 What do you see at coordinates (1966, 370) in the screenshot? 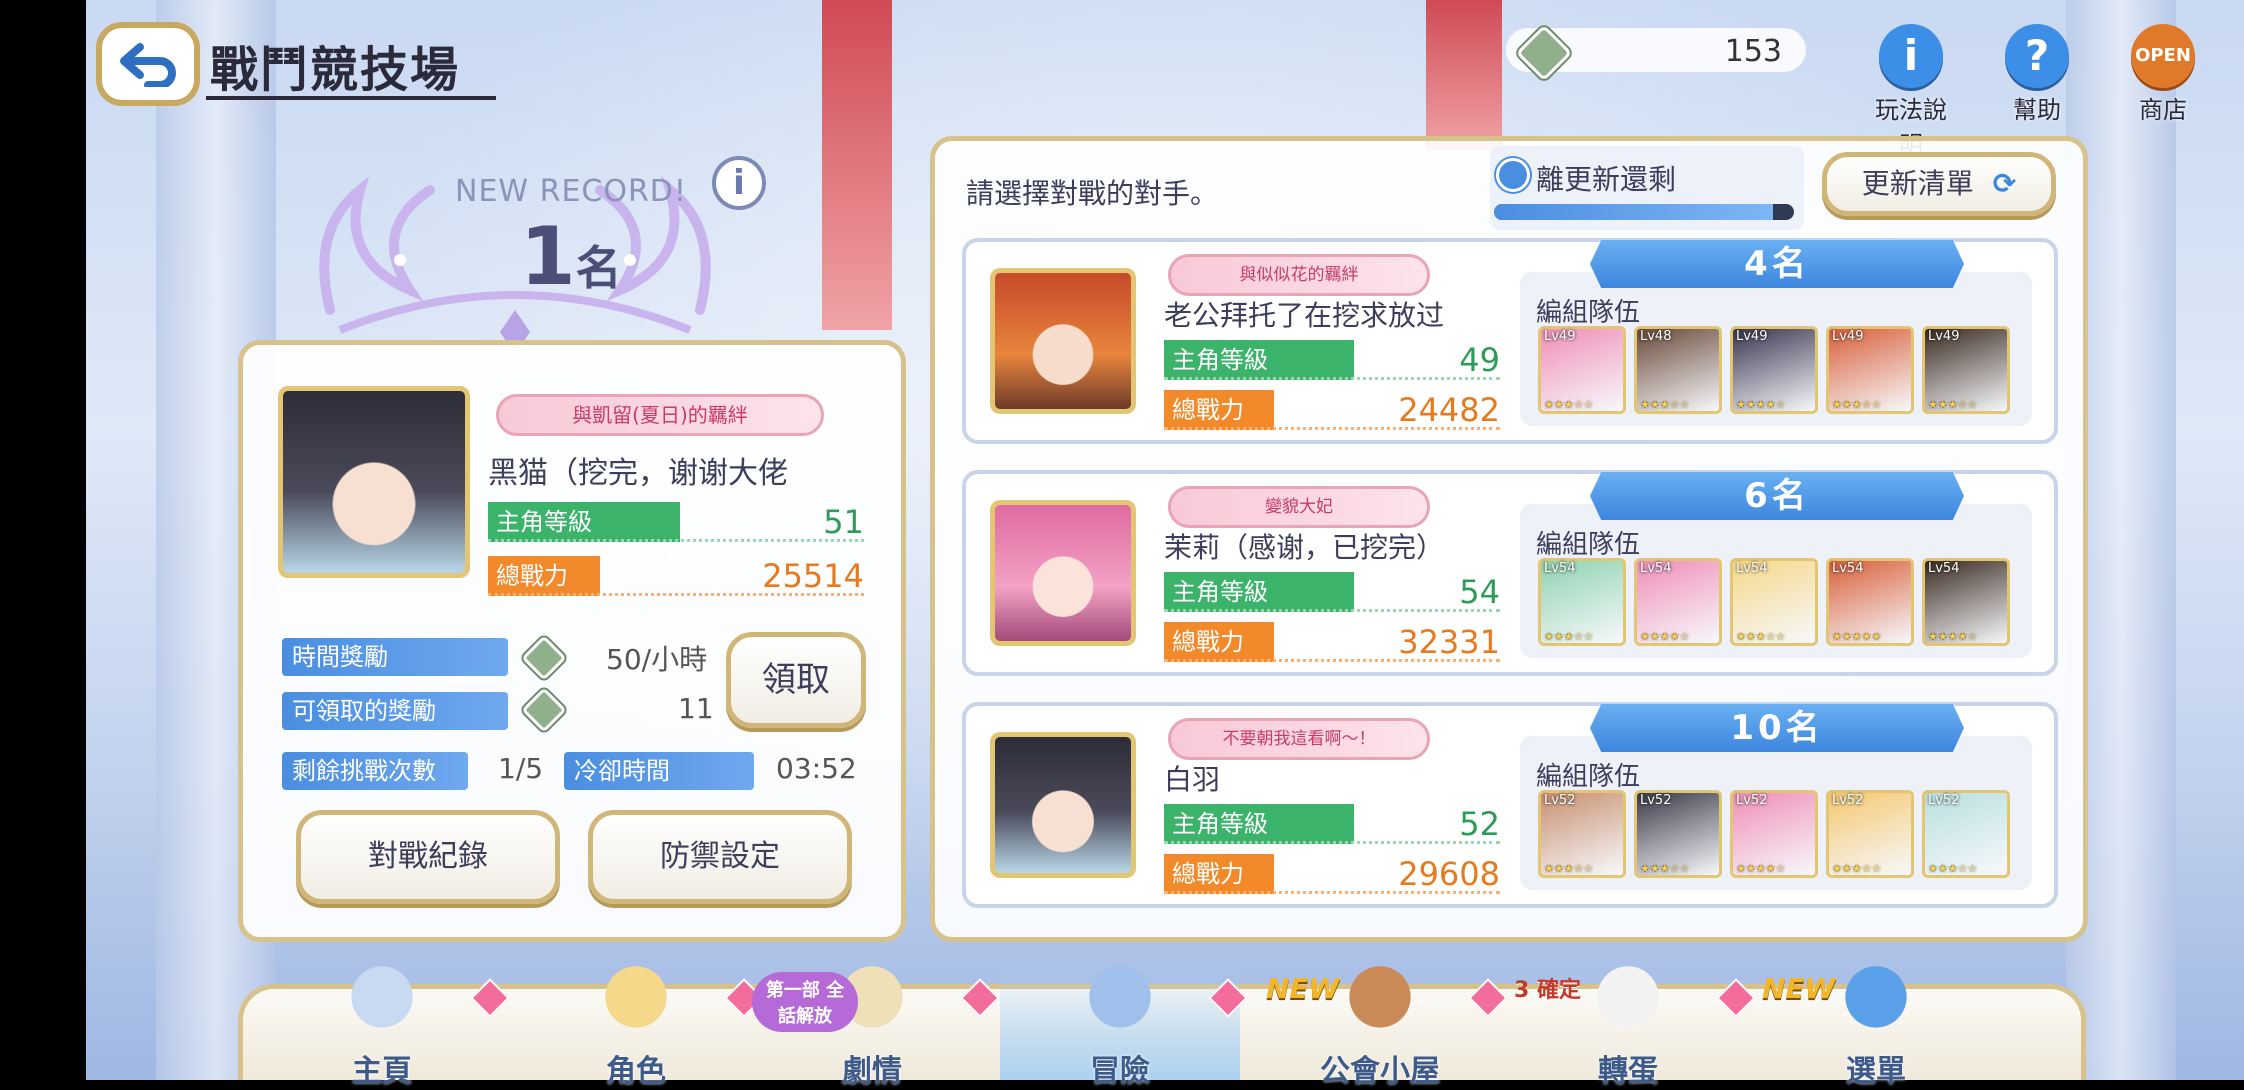
I see `team-unit-portrait: Lv49 ★★★☆☆` at bounding box center [1966, 370].